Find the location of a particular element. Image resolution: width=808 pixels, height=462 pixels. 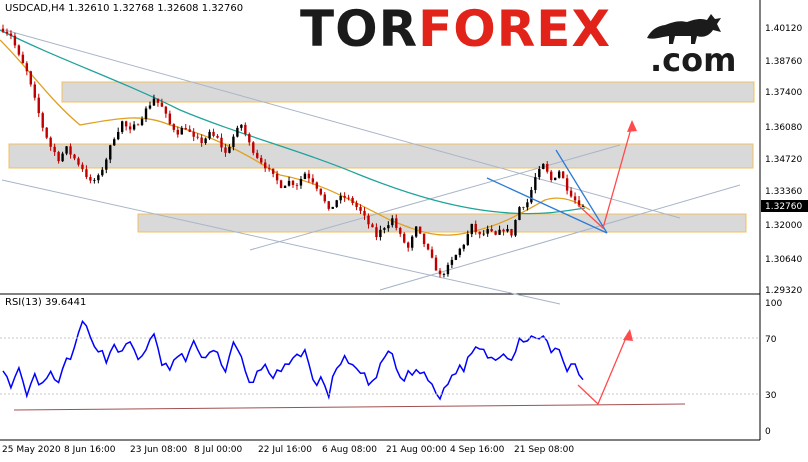

price-tick: 1.37400 is located at coordinates (783, 93).